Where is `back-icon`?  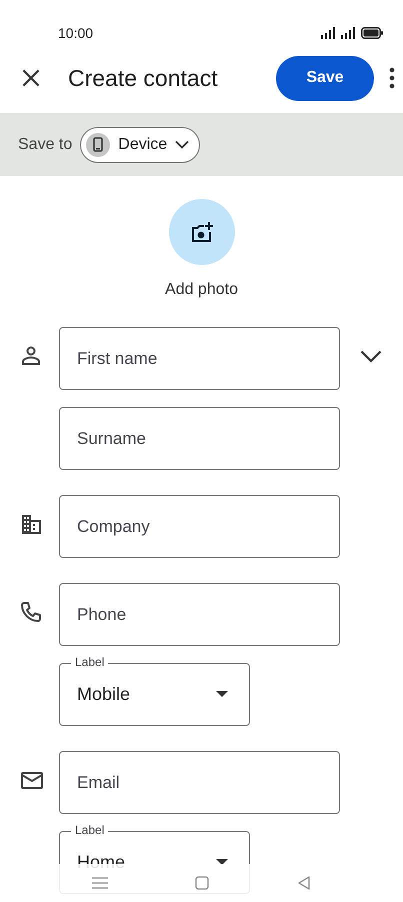
back-icon is located at coordinates (304, 883).